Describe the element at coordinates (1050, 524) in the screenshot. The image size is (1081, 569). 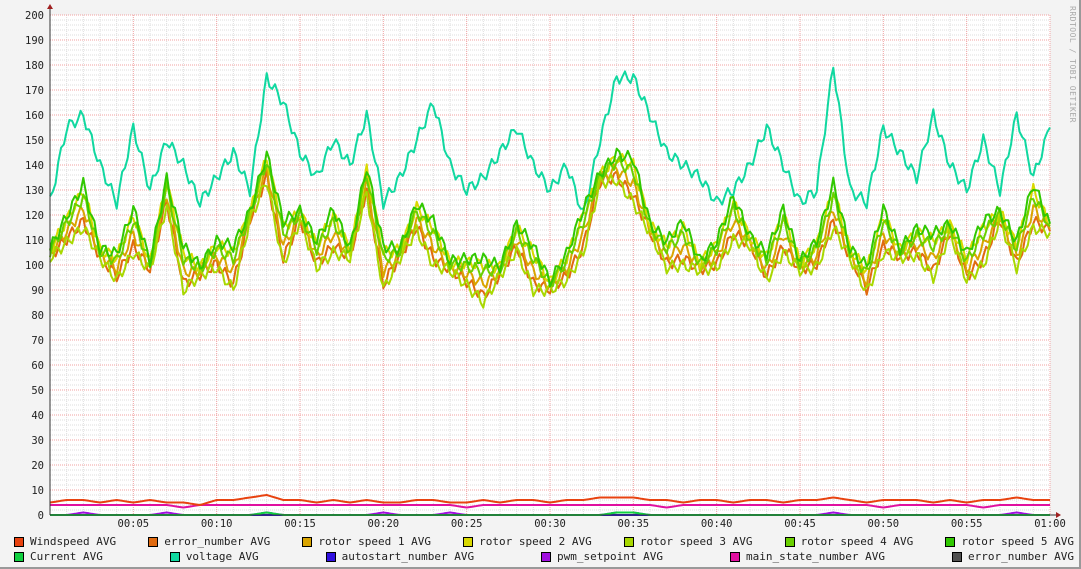
I see `x-tick-label: 01:00` at that location.